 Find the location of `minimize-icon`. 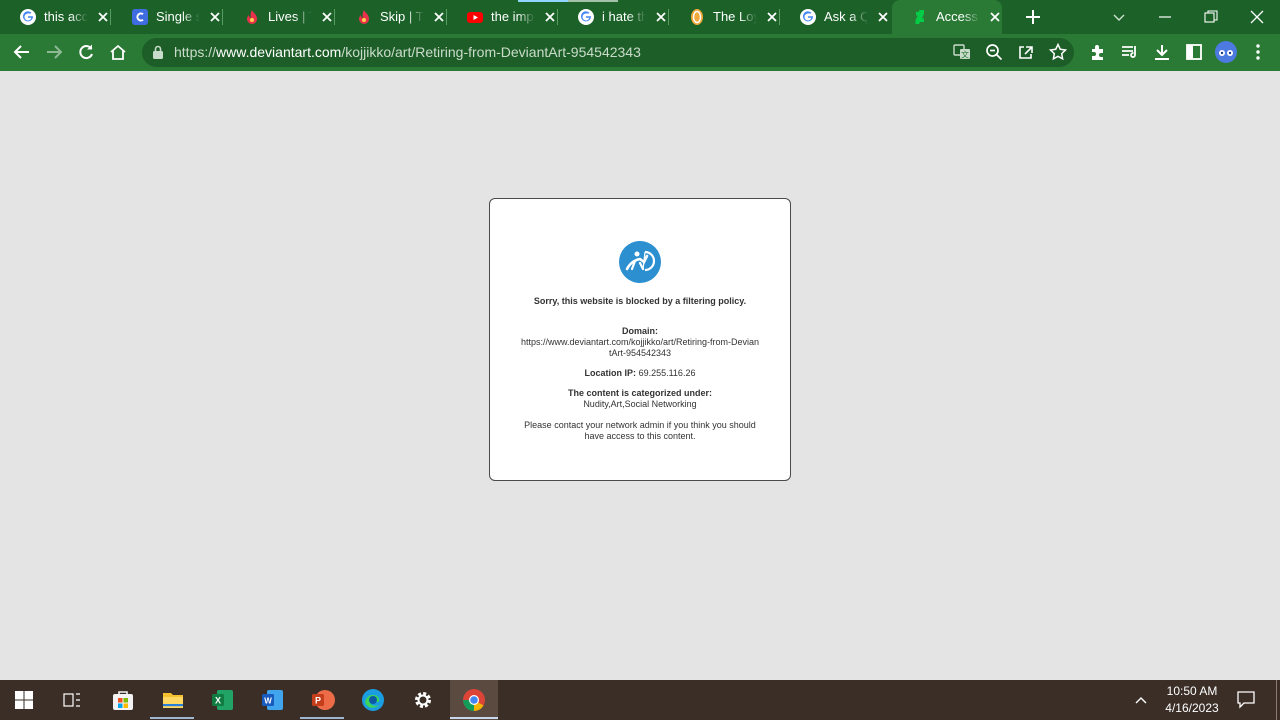

minimize-icon is located at coordinates (1165, 17).